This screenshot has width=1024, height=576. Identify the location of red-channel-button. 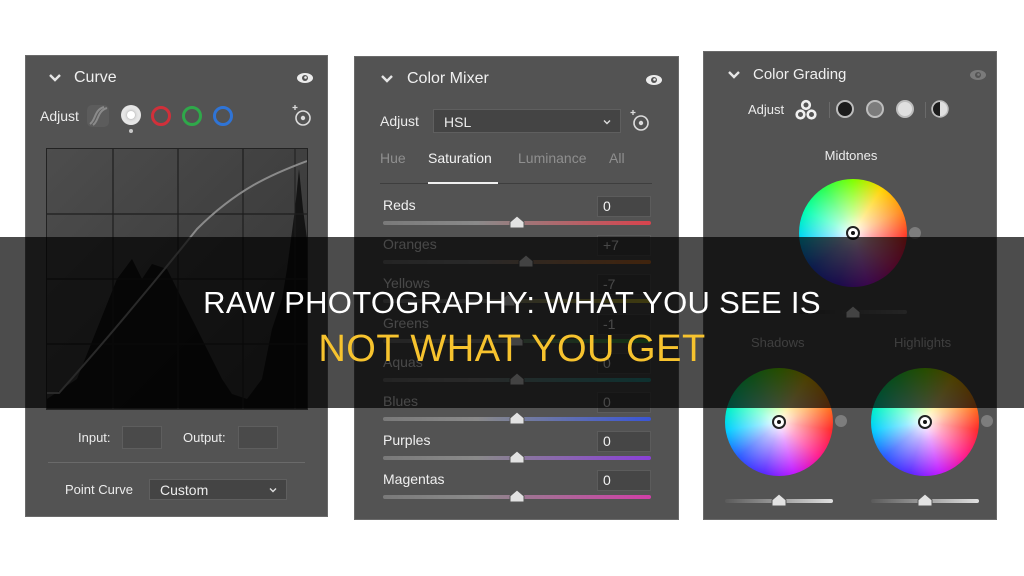
(161, 116).